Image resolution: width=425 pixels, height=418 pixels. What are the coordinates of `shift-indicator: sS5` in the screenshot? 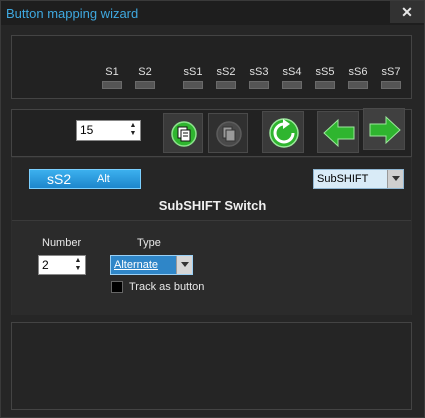 It's located at (325, 77).